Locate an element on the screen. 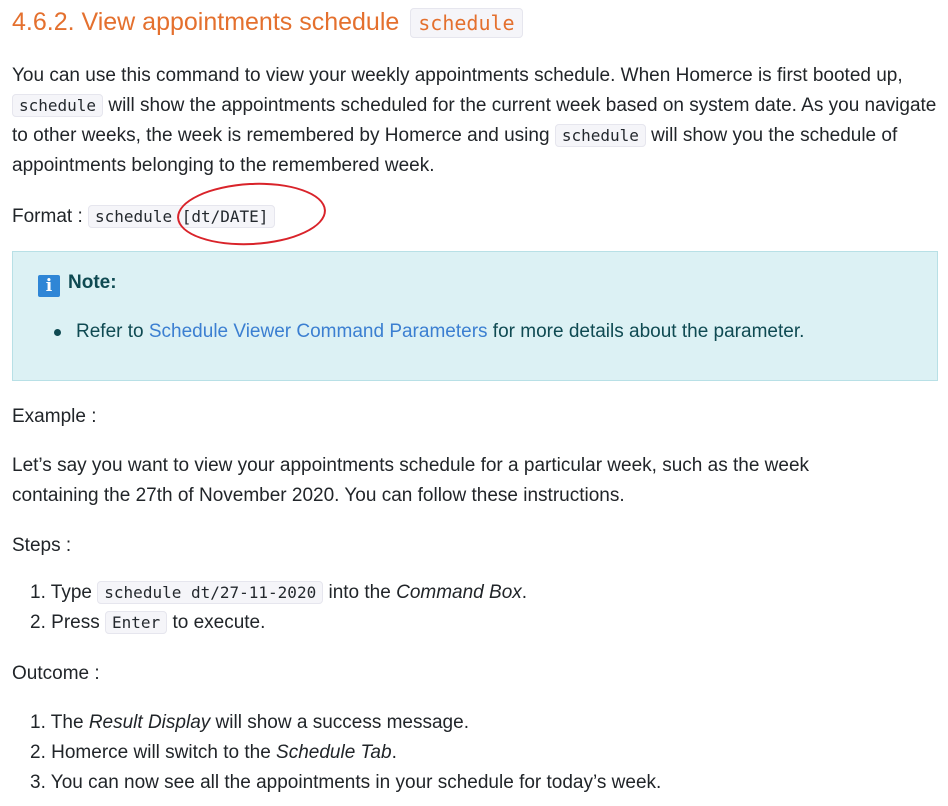  list-item: 2. Press Enter to execute. is located at coordinates (148, 622).